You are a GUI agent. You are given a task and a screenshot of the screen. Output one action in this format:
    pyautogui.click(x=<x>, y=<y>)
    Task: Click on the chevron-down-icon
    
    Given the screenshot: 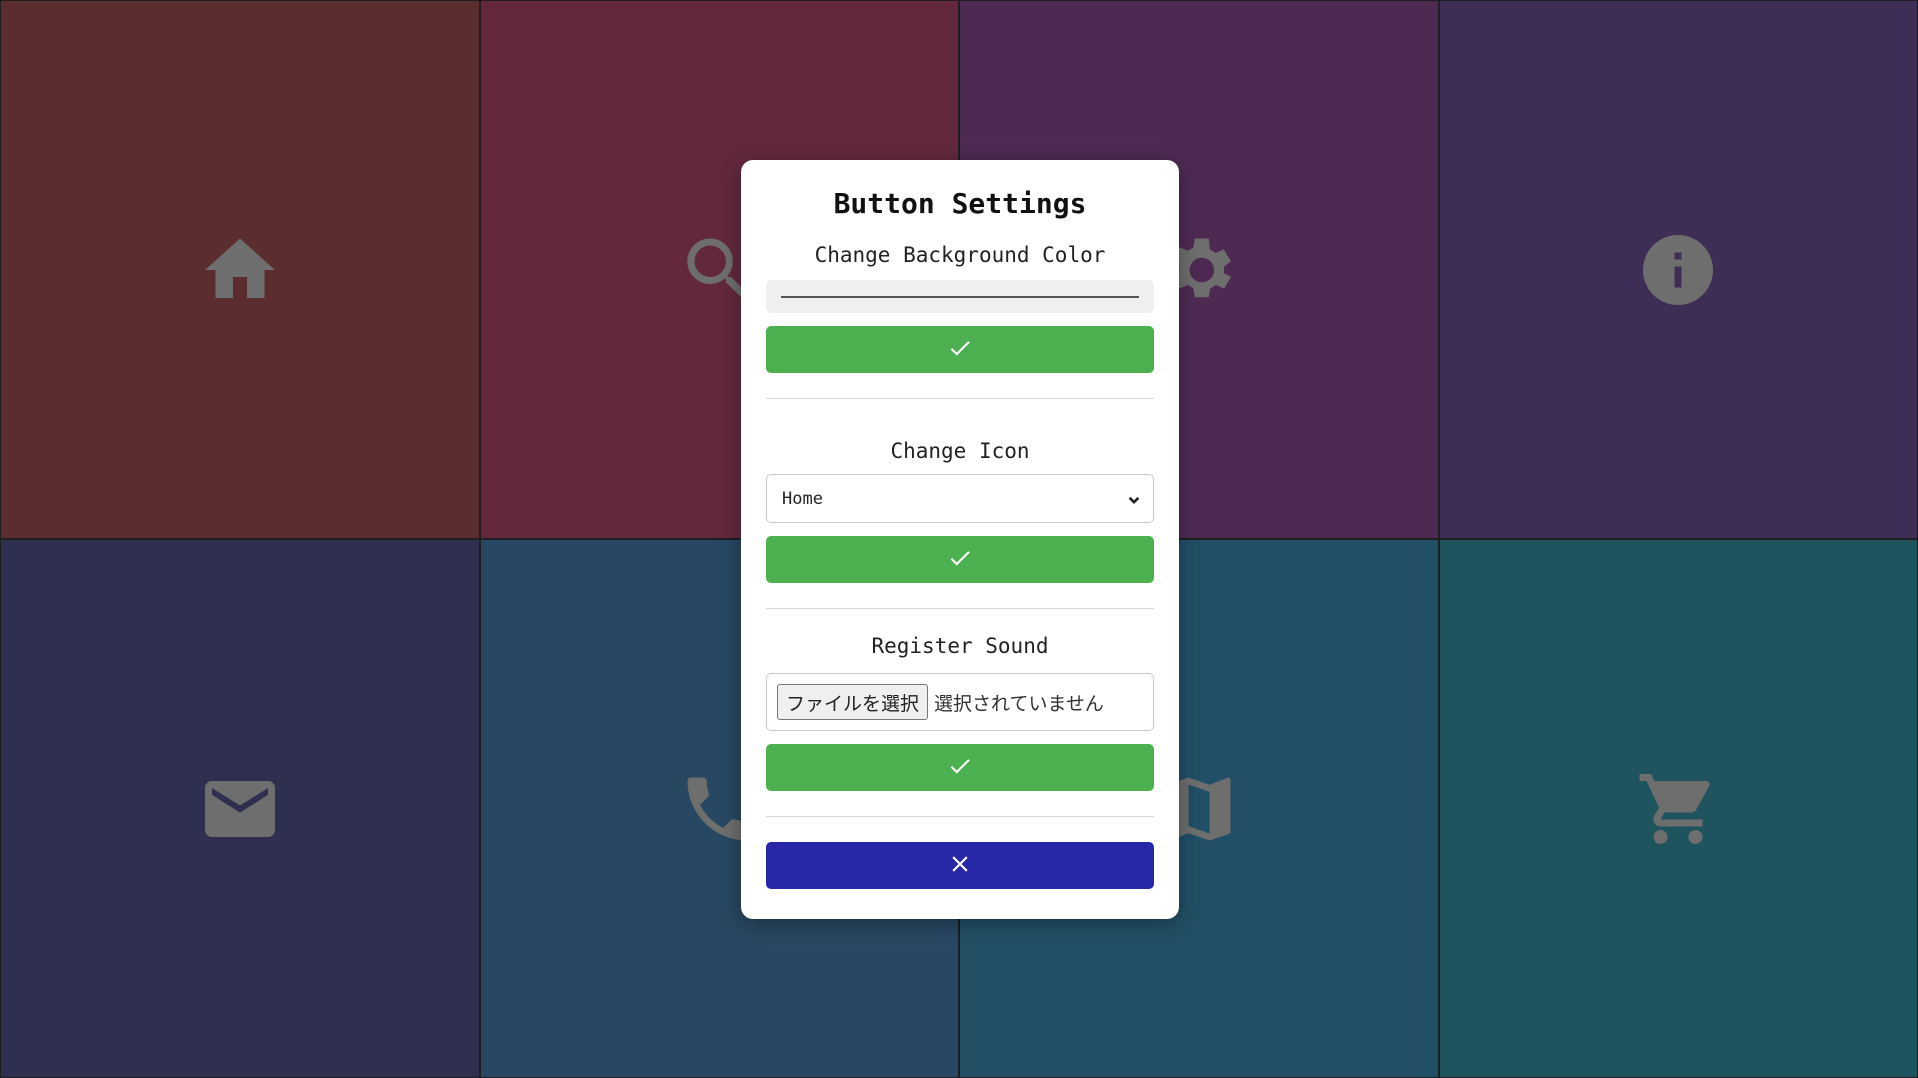 What is the action you would take?
    pyautogui.click(x=1134, y=499)
    